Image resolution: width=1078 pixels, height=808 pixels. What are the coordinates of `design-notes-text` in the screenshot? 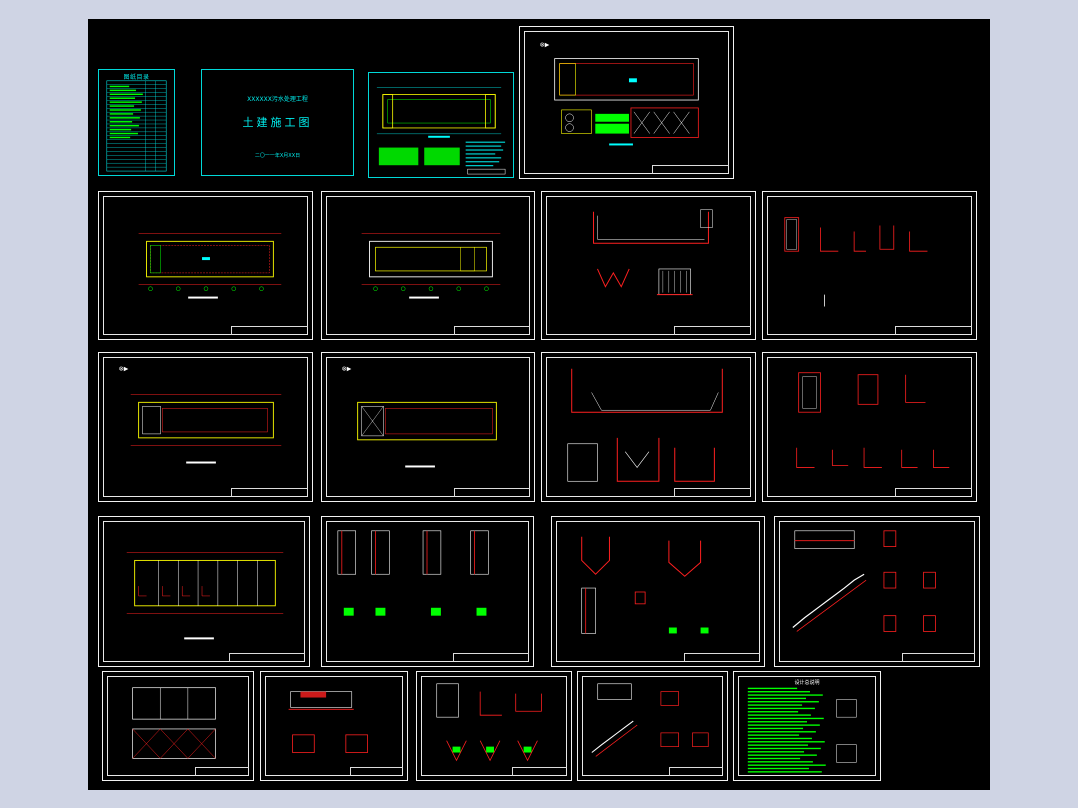 It's located at (802, 730).